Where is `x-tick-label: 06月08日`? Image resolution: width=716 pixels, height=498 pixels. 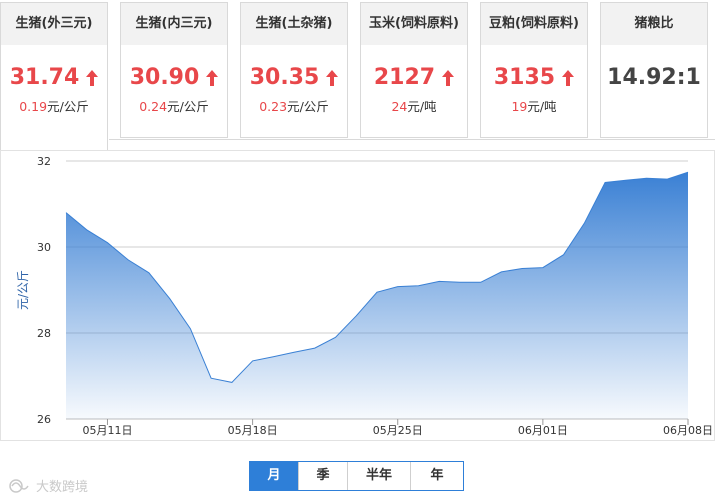
x-tick-label: 06月08日 is located at coordinates (688, 430).